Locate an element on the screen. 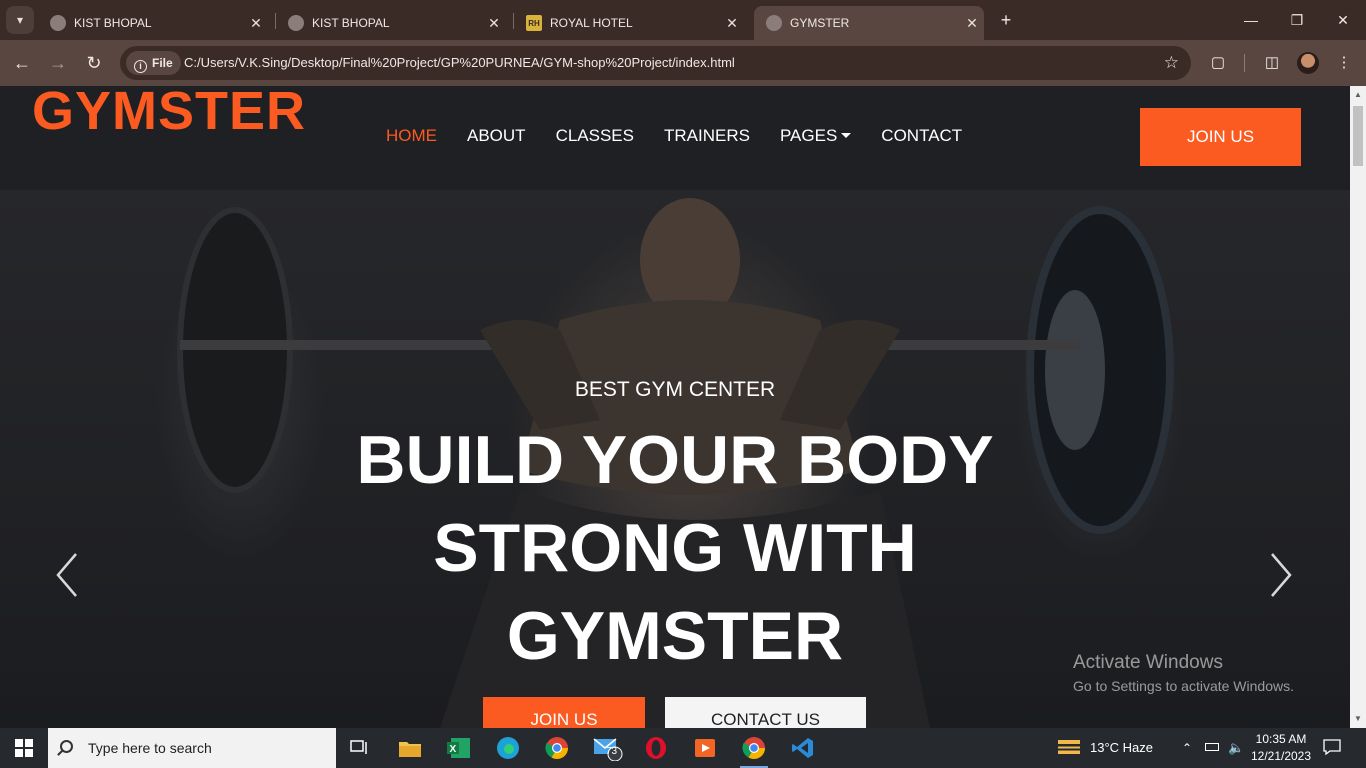 This screenshot has height=768, width=1366. nav-pages-dropdown: PAGES is located at coordinates (815, 136).